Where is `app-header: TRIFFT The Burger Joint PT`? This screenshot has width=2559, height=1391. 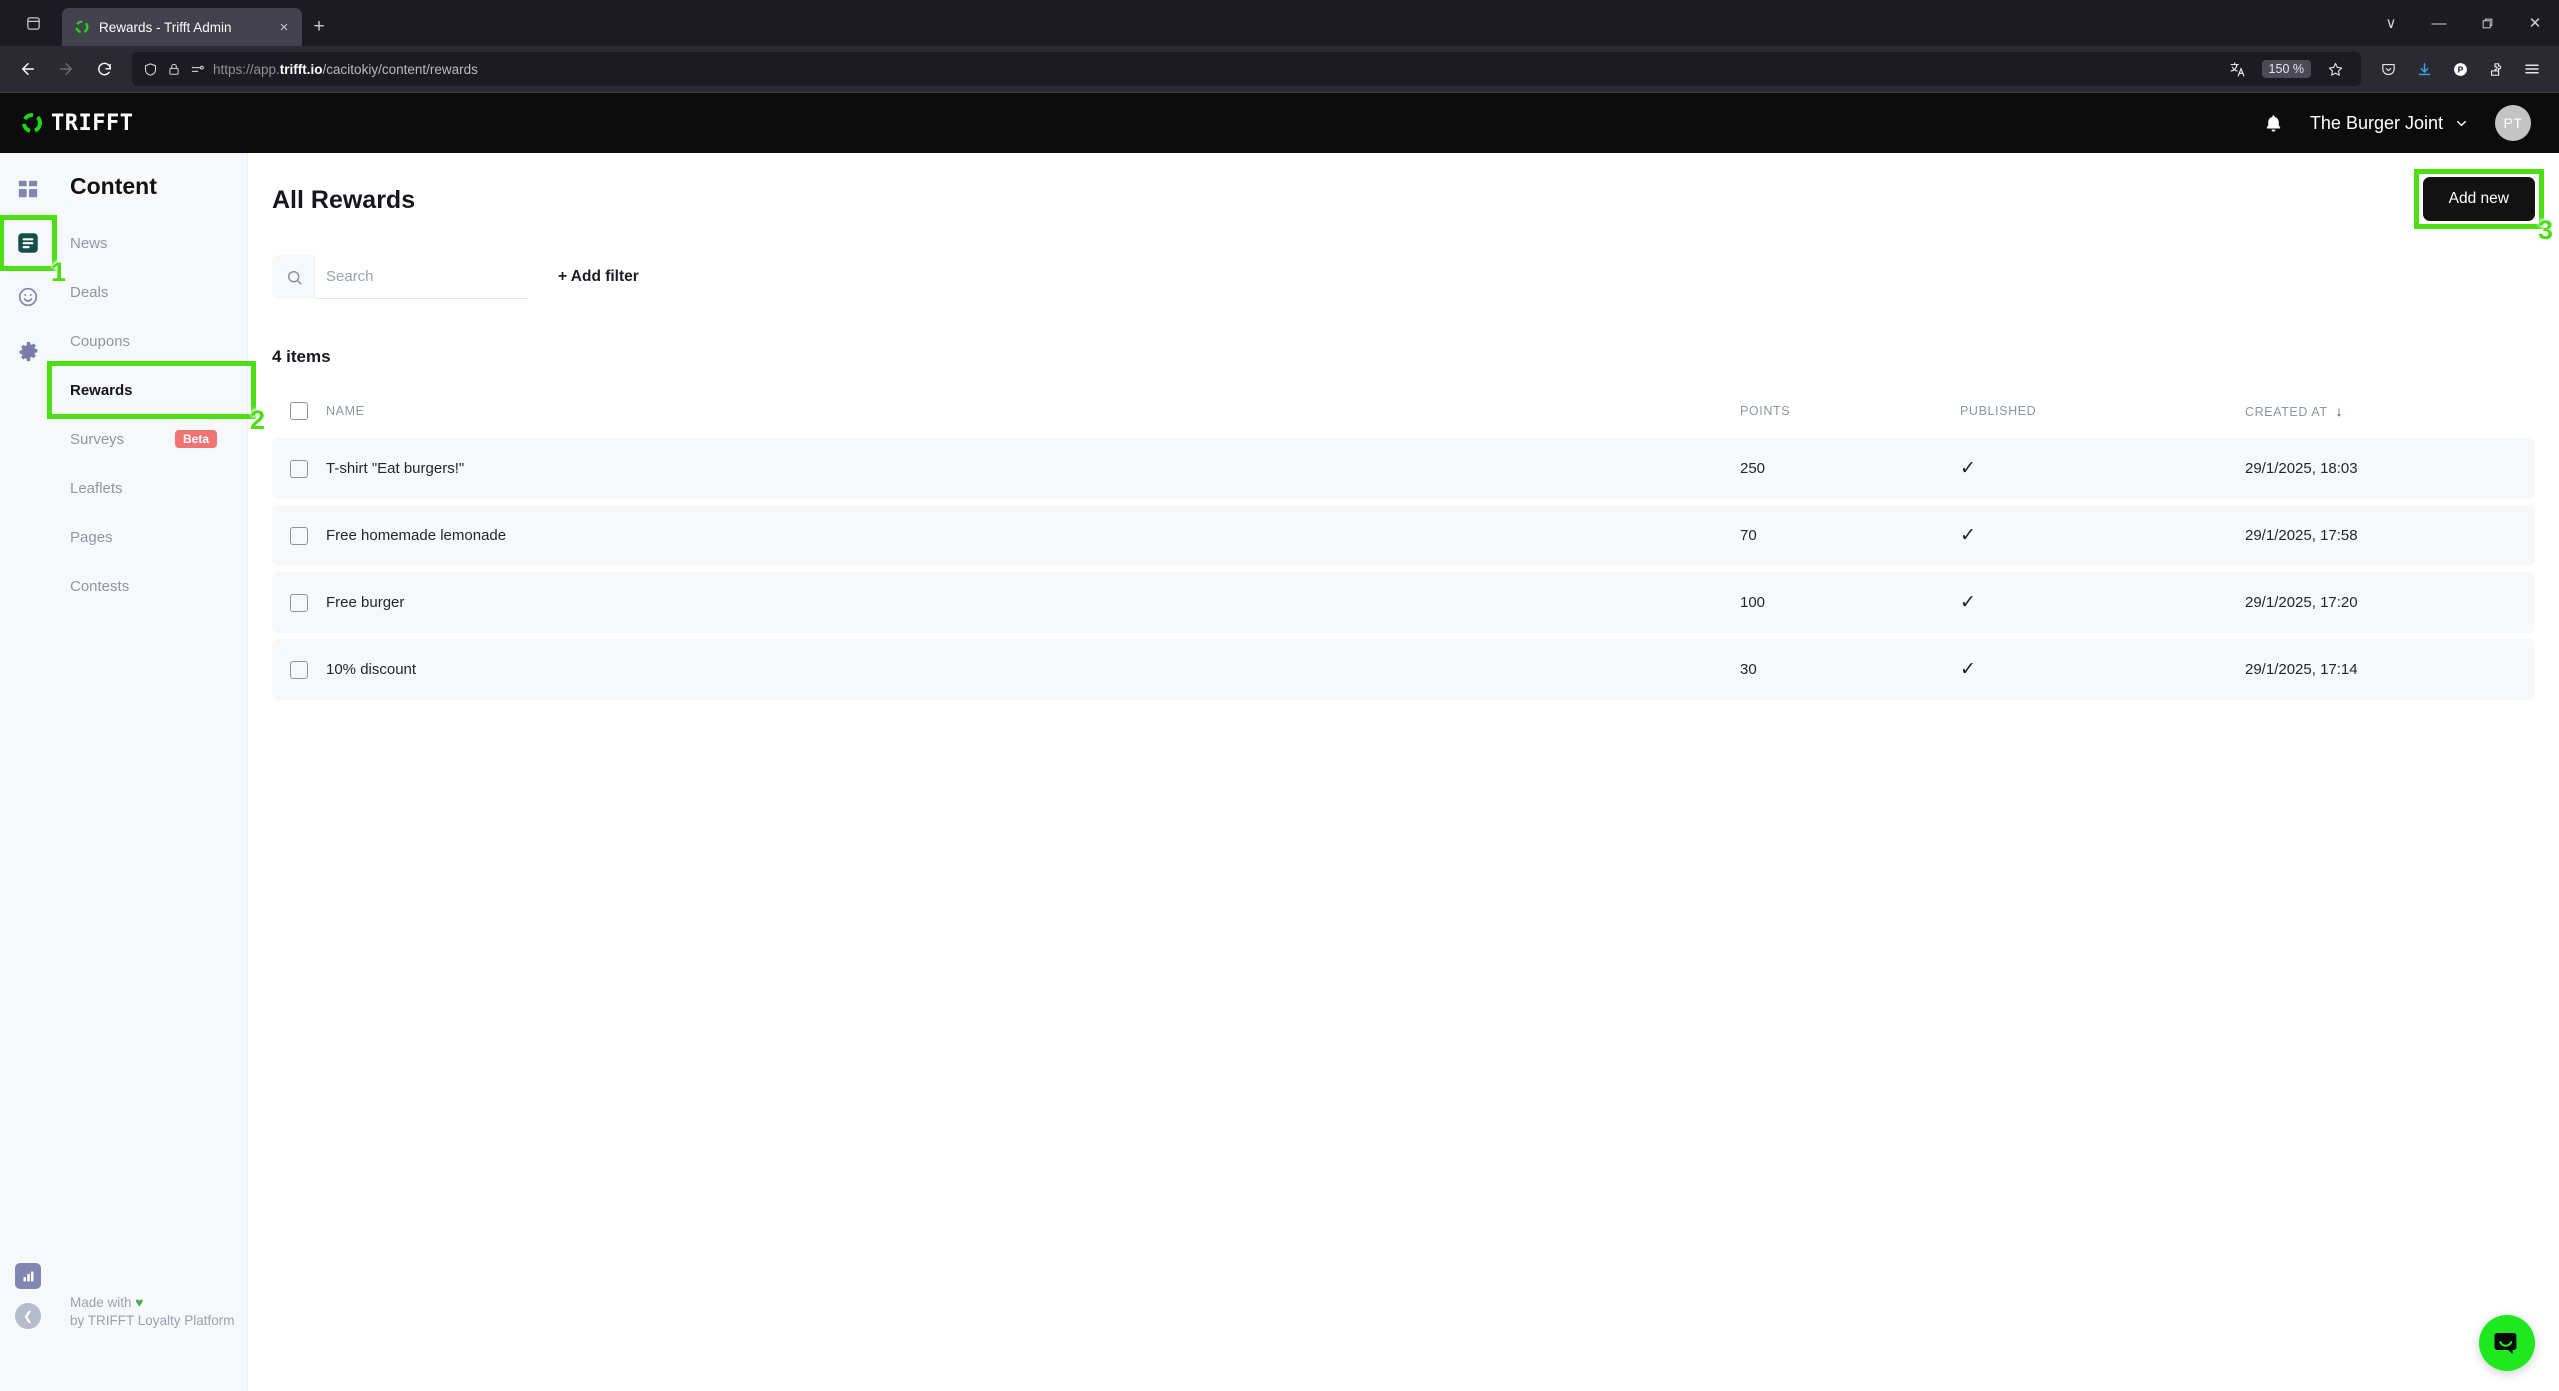 app-header: TRIFFT The Burger Joint PT is located at coordinates (1279, 123).